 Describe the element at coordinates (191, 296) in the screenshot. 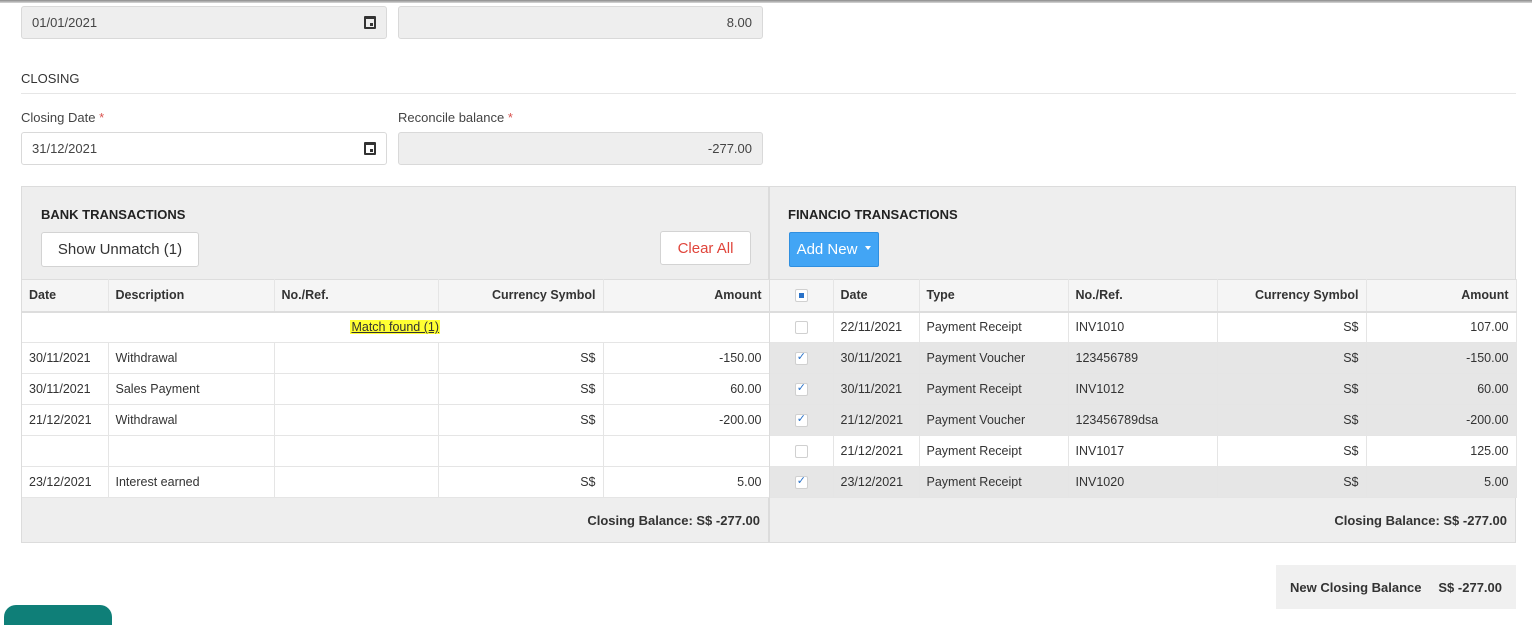

I see `column-header-description: Description` at that location.